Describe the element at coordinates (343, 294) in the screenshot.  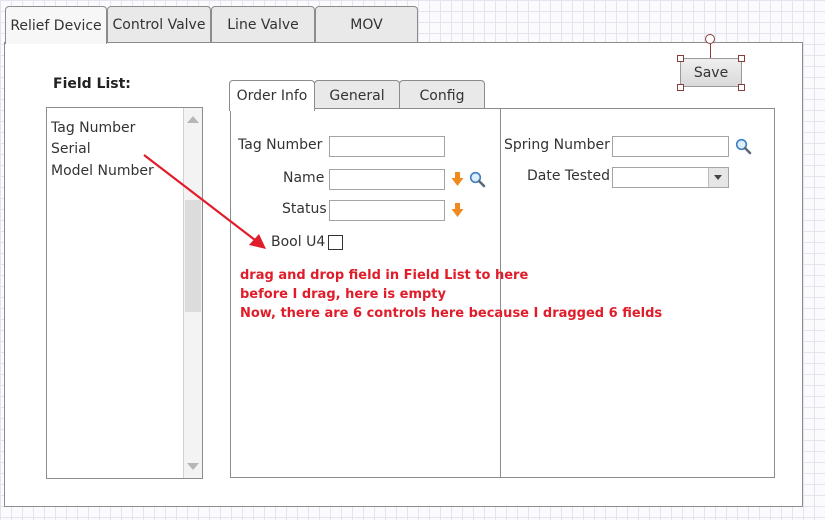
I see `annotation-line-2: before I drag, here is empty` at that location.